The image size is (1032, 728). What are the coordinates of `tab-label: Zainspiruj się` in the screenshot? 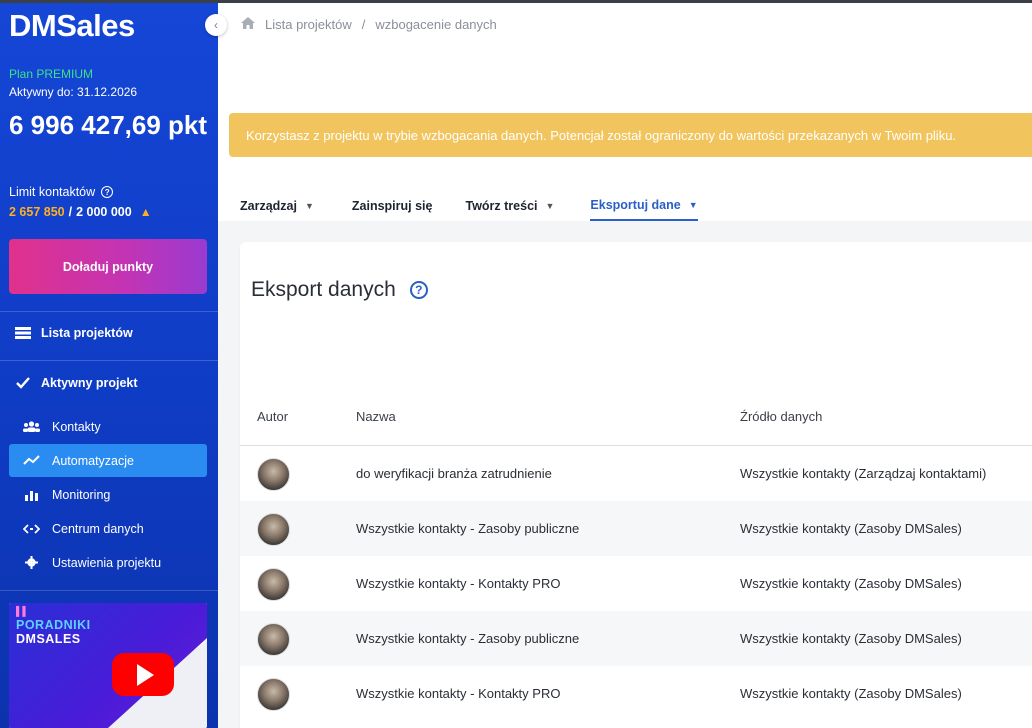 It's located at (392, 205).